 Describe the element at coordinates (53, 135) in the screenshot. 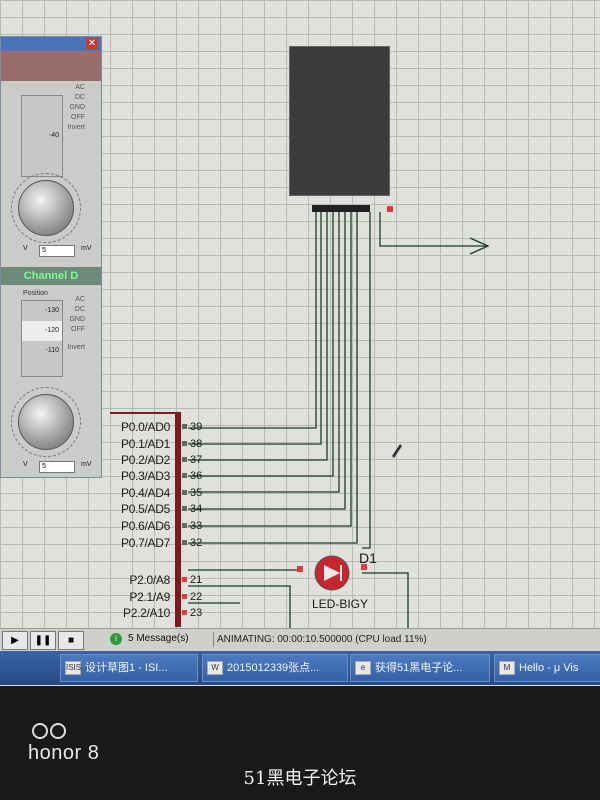

I see `upper-position-value: -40` at that location.